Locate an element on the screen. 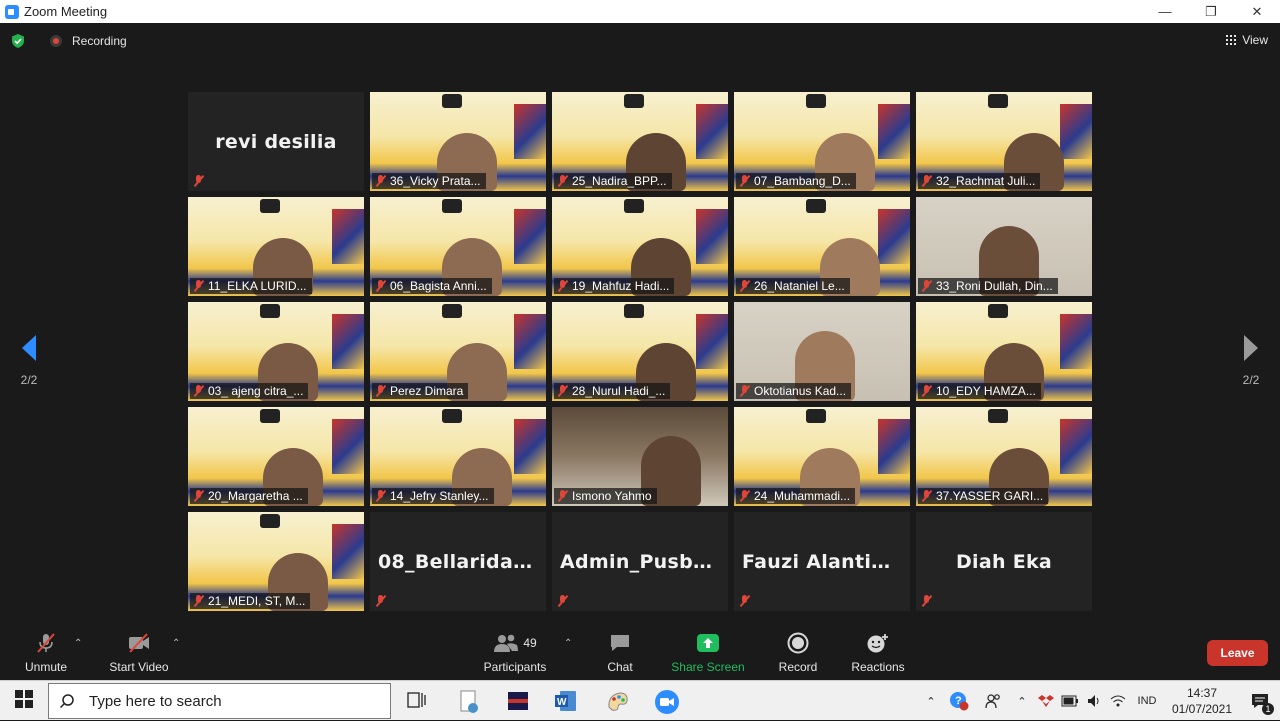  participants-button: 49 Participants is located at coordinates (515, 655).